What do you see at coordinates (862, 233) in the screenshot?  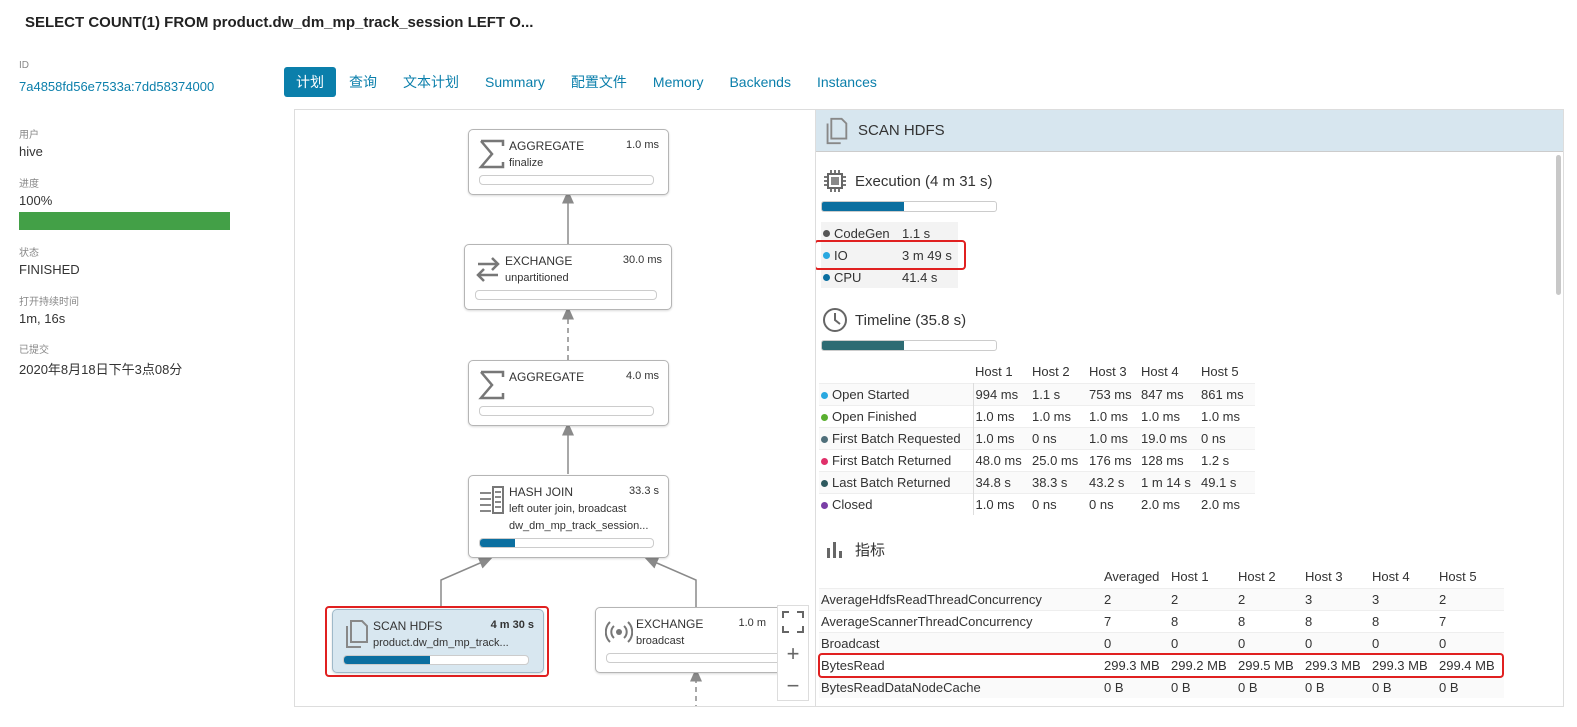 I see `execution-key-label: CodeGen` at bounding box center [862, 233].